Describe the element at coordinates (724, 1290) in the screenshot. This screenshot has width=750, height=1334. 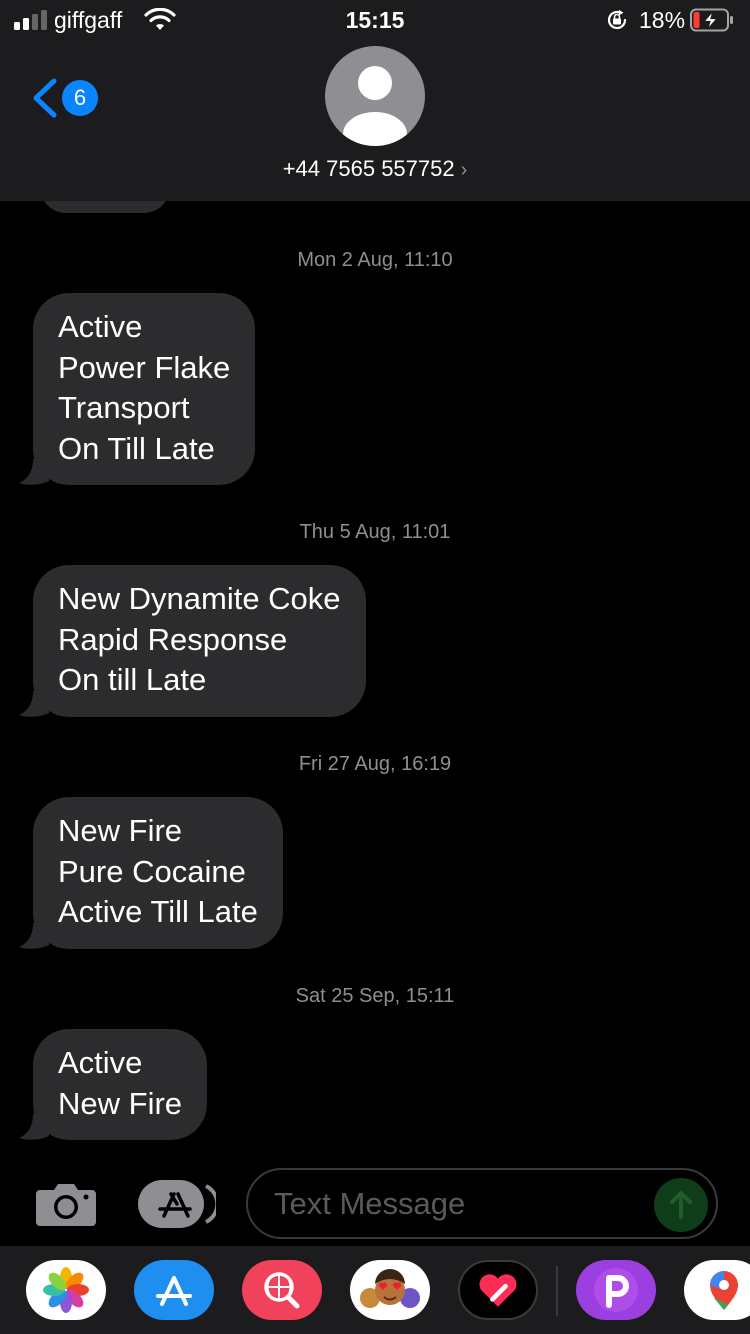
I see `map-pin-icon` at that location.